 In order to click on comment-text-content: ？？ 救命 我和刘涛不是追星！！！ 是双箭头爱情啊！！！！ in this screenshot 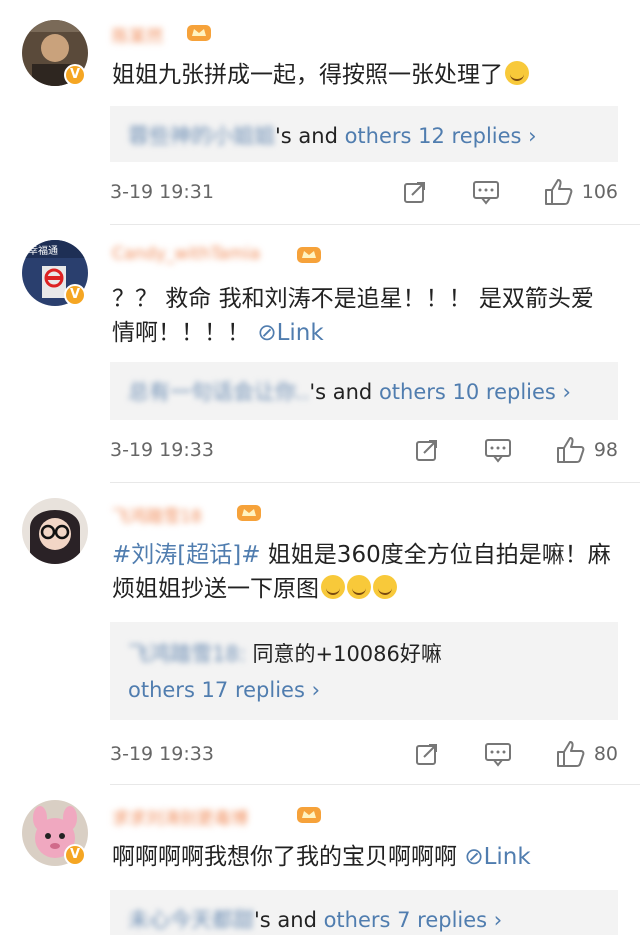, I will do `click(353, 316)`.